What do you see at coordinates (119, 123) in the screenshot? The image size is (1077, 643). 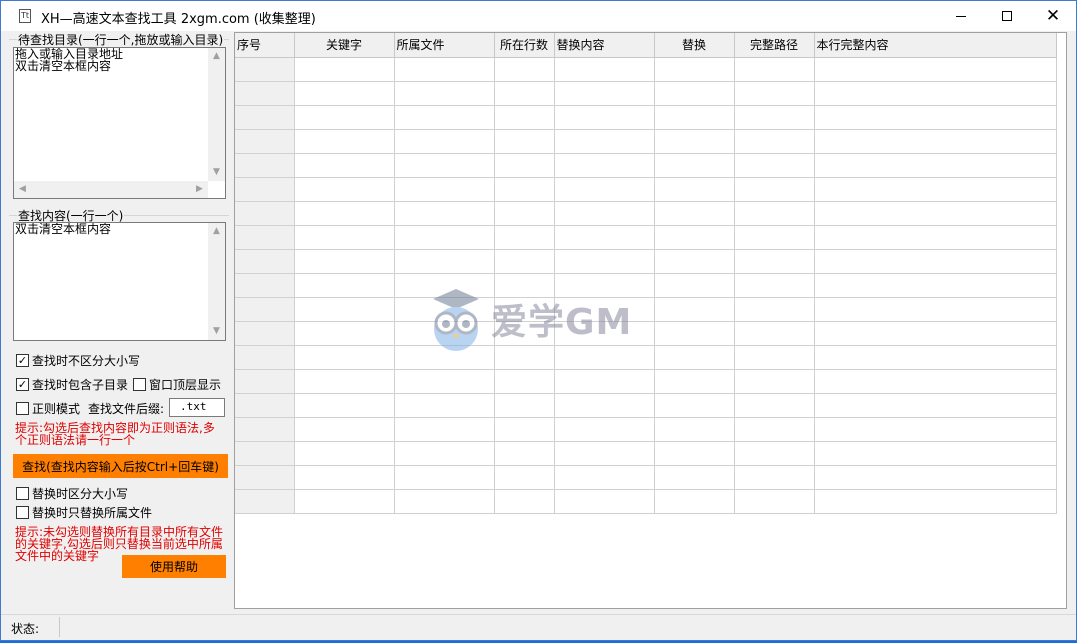 I see `directory-textarea: 拖入或输入目录地址 双击清空本框内容 ▲ ▼ ◀ ▶` at bounding box center [119, 123].